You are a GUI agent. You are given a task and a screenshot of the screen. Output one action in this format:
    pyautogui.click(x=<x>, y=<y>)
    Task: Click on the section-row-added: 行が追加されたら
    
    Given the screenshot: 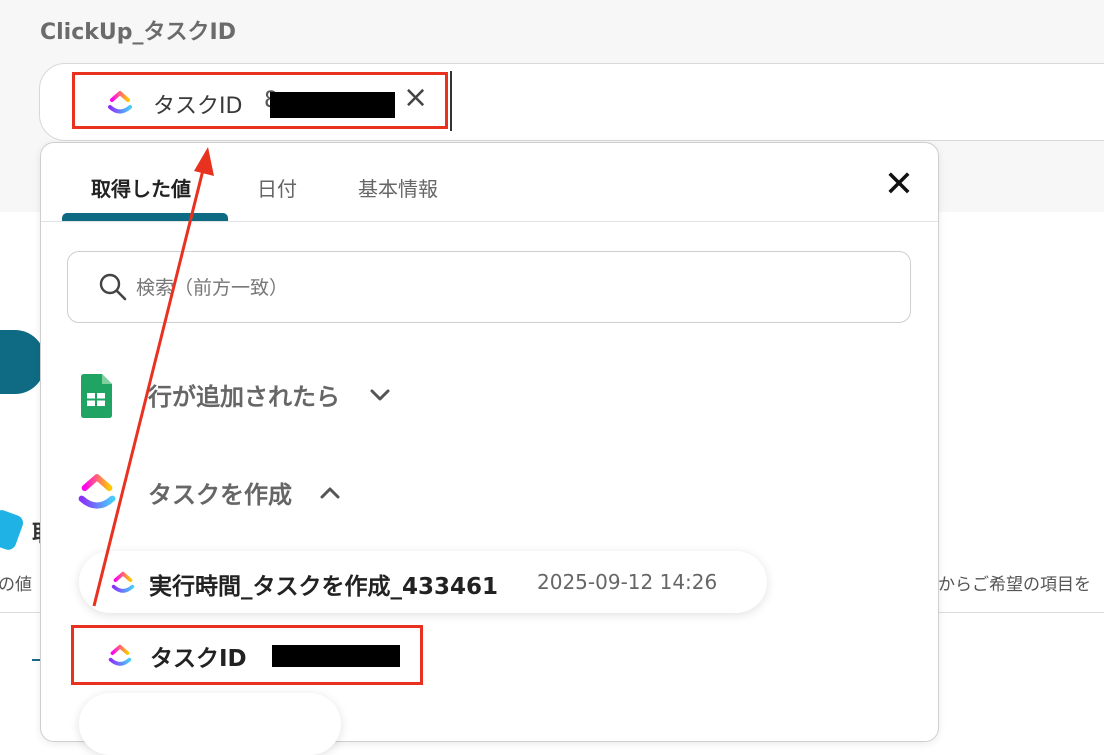 What is the action you would take?
    pyautogui.click(x=489, y=393)
    